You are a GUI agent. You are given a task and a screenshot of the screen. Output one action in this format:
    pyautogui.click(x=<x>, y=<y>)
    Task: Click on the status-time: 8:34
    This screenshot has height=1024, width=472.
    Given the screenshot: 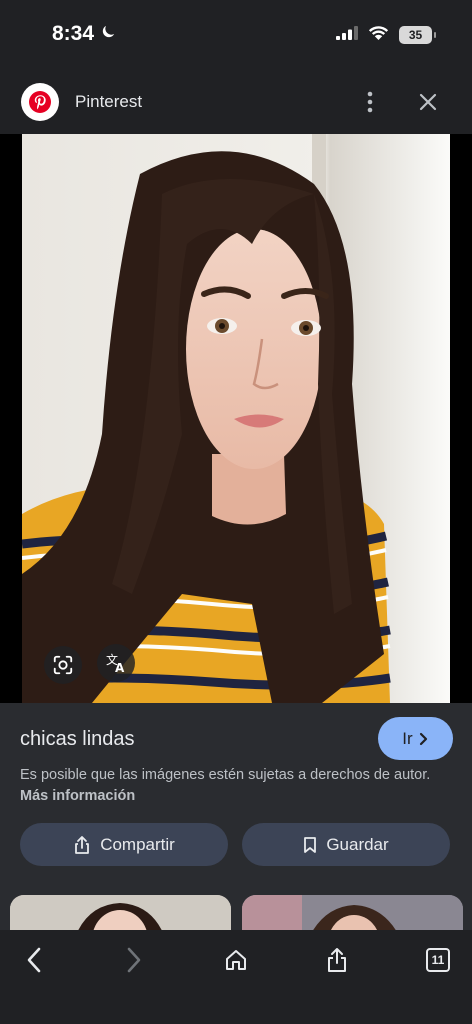 What is the action you would take?
    pyautogui.click(x=73, y=33)
    